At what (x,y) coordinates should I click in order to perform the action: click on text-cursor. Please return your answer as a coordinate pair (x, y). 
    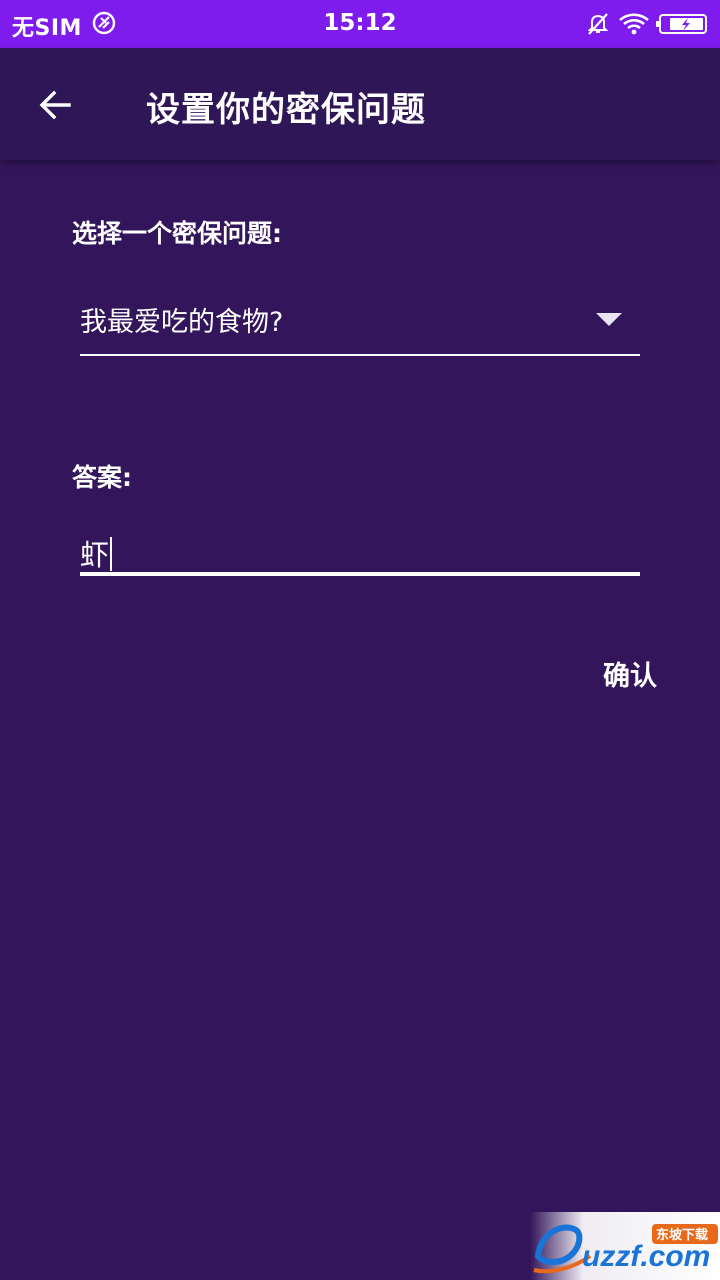
    Looking at the image, I should click on (111, 554).